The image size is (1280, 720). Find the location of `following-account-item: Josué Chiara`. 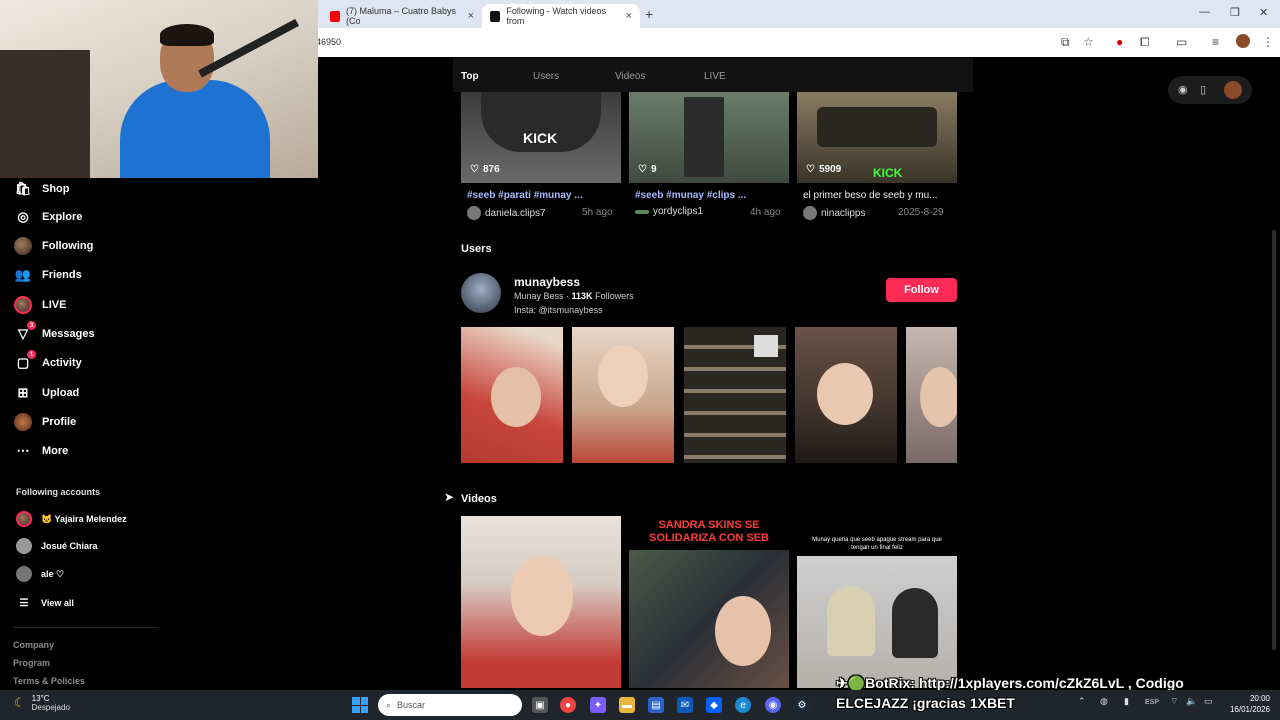

following-account-item: Josué Chiara is located at coordinates (57, 546).